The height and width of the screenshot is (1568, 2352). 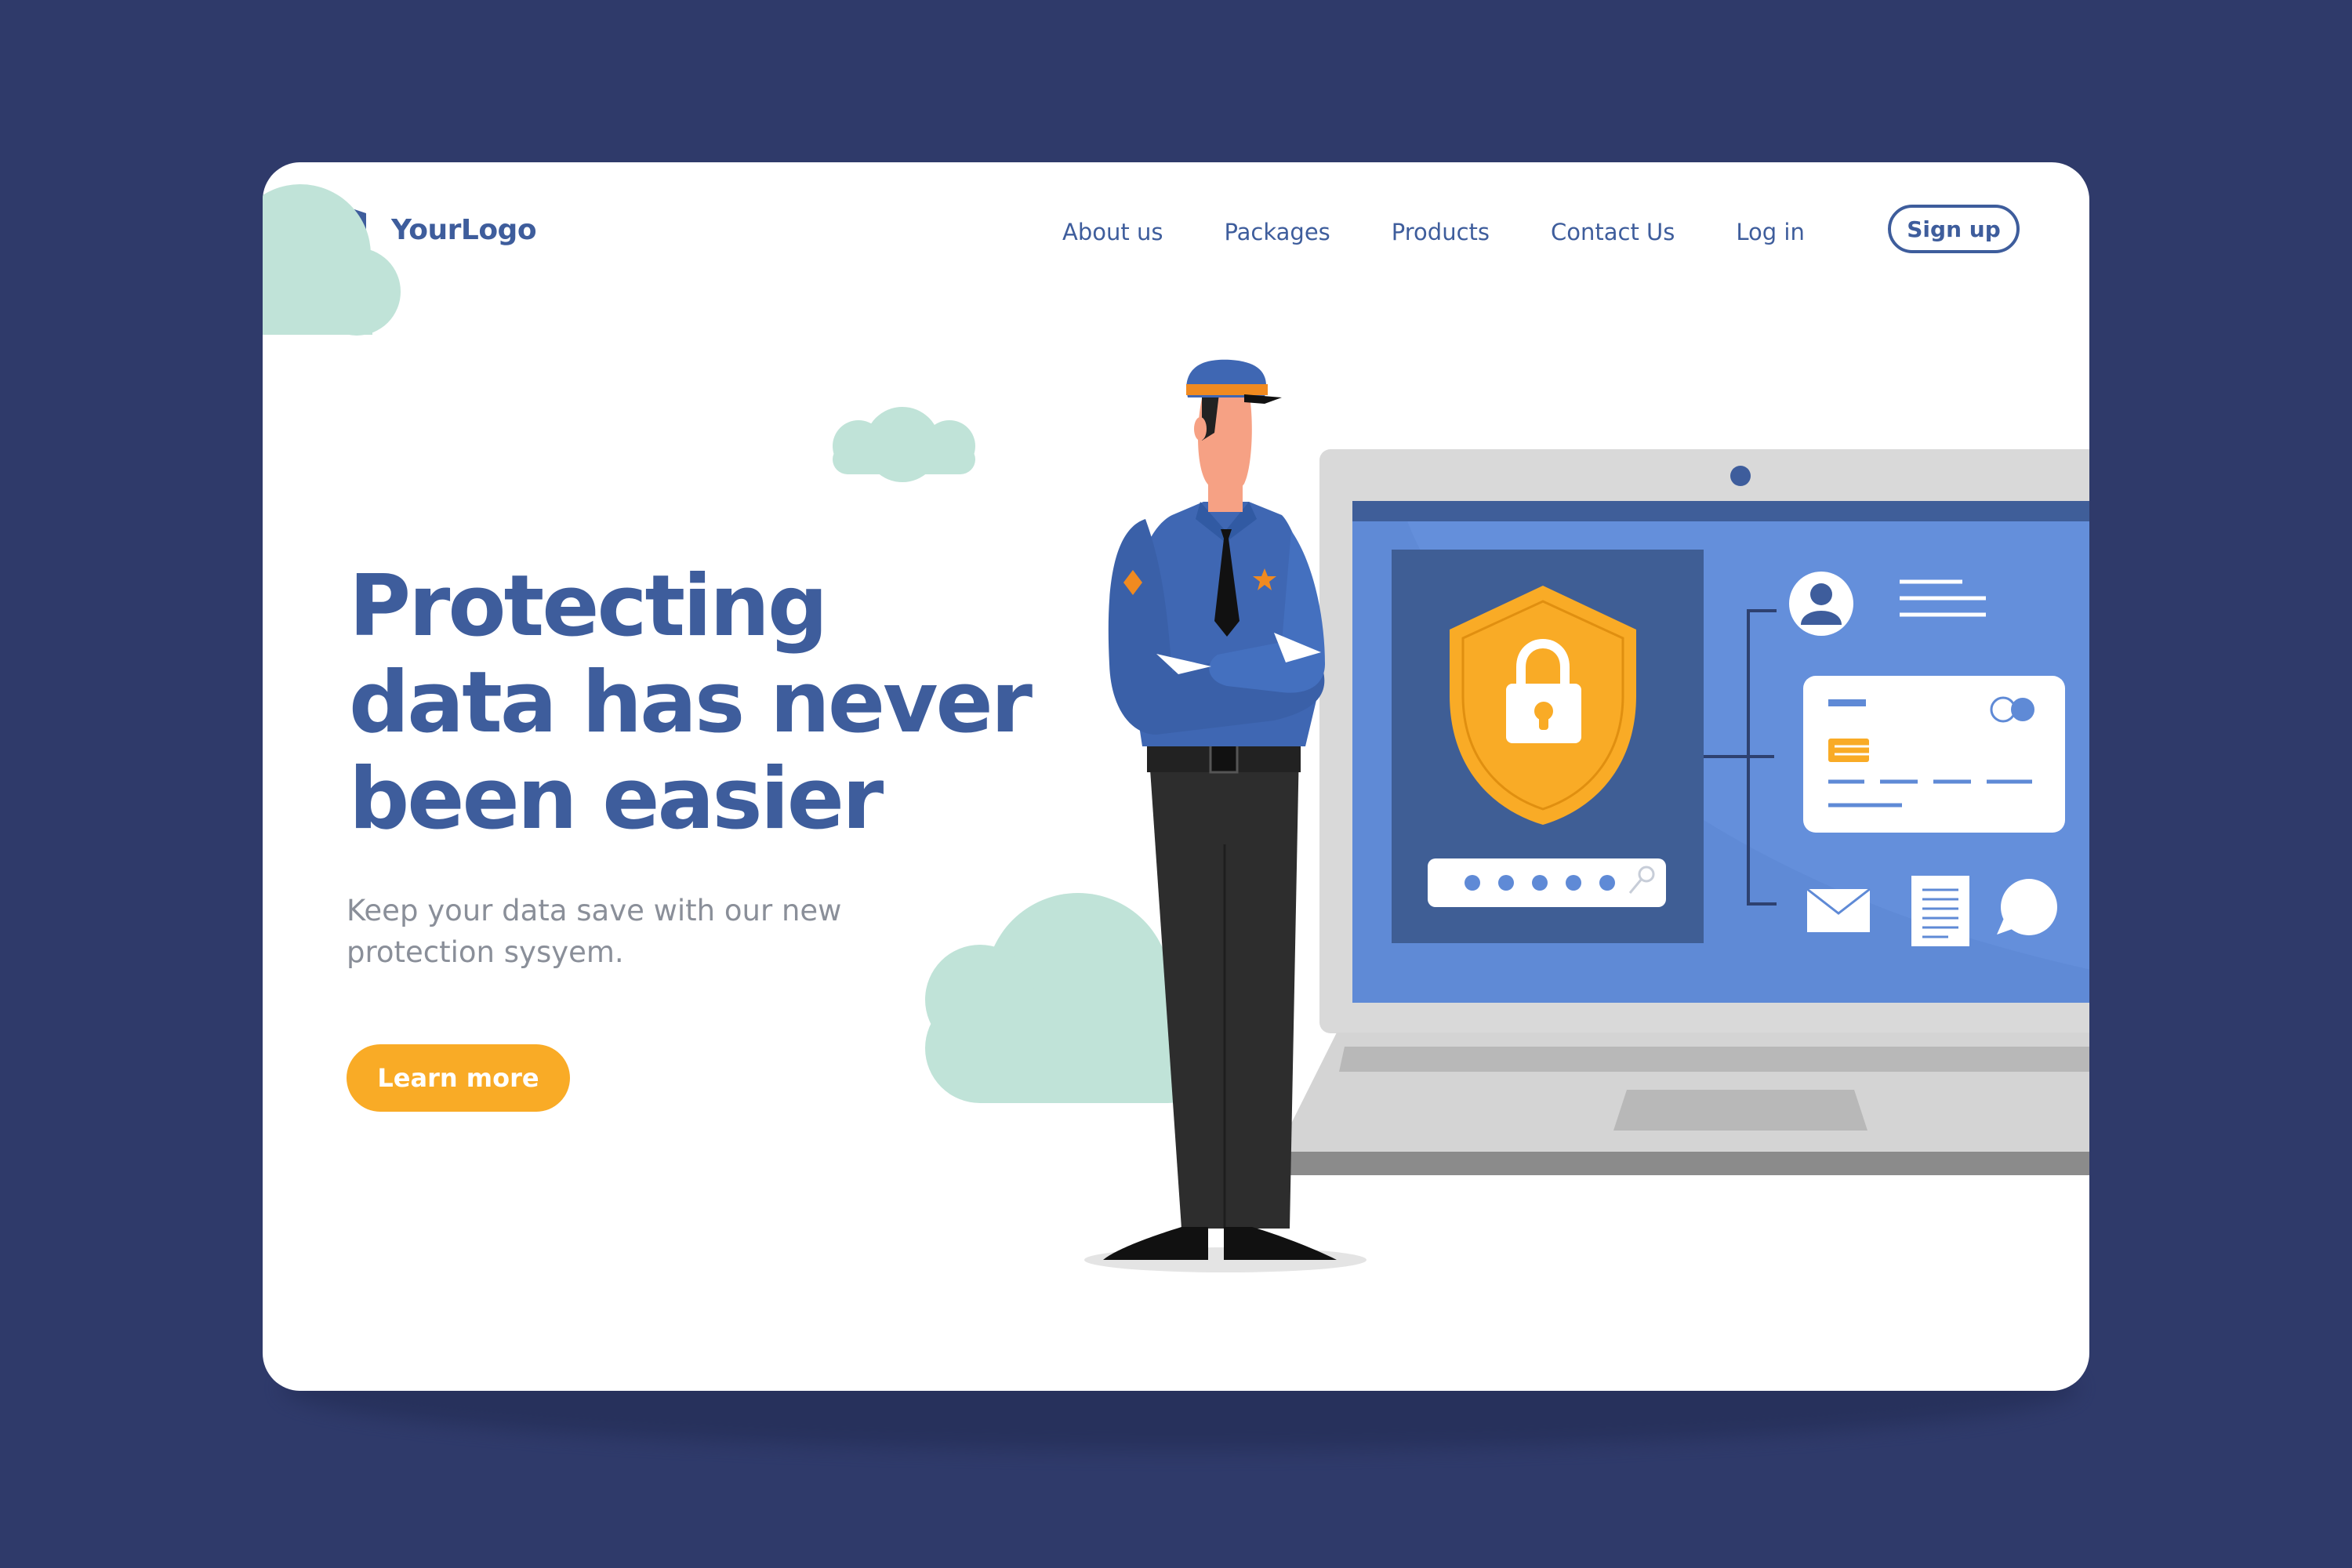 What do you see at coordinates (1548, 746) in the screenshot?
I see `security-panel` at bounding box center [1548, 746].